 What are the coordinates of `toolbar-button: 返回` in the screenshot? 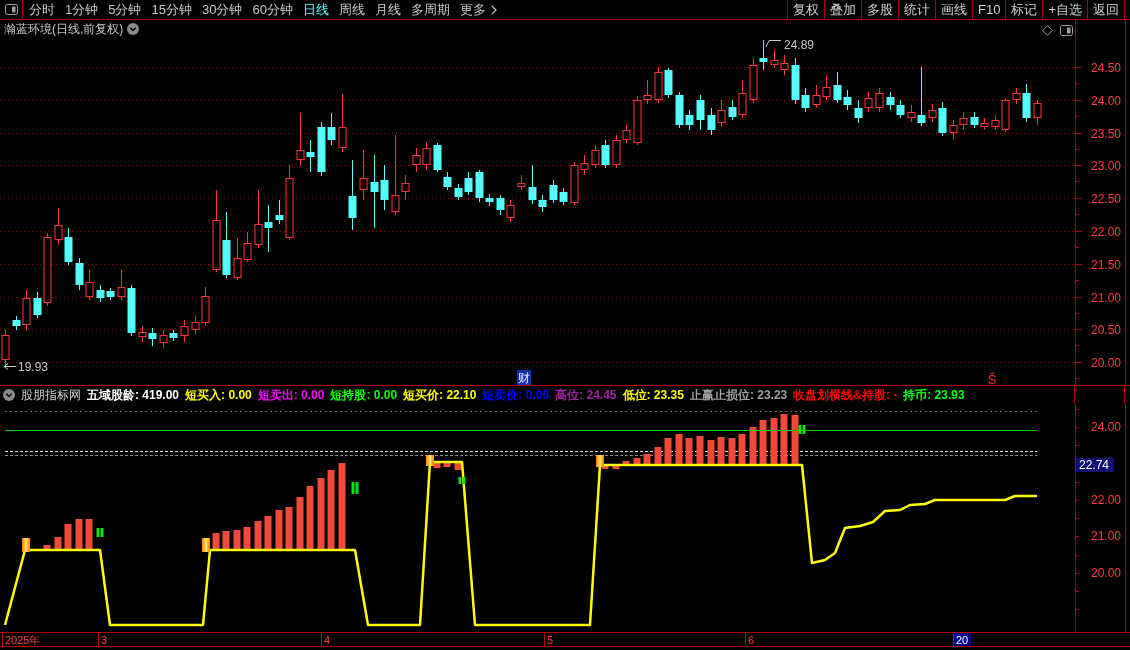 It's located at (1105, 9).